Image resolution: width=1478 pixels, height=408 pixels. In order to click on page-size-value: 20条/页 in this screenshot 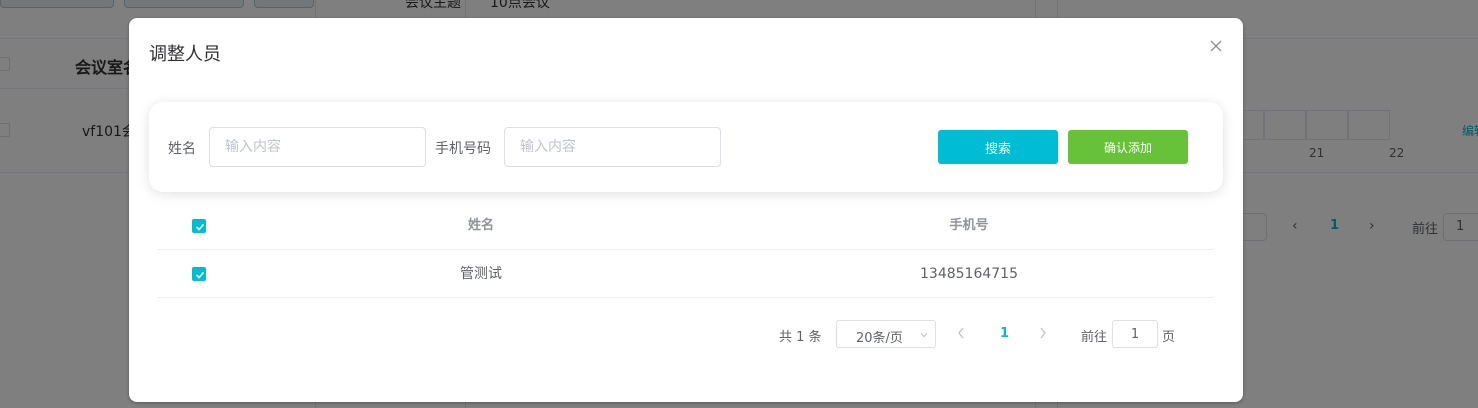, I will do `click(879, 338)`.